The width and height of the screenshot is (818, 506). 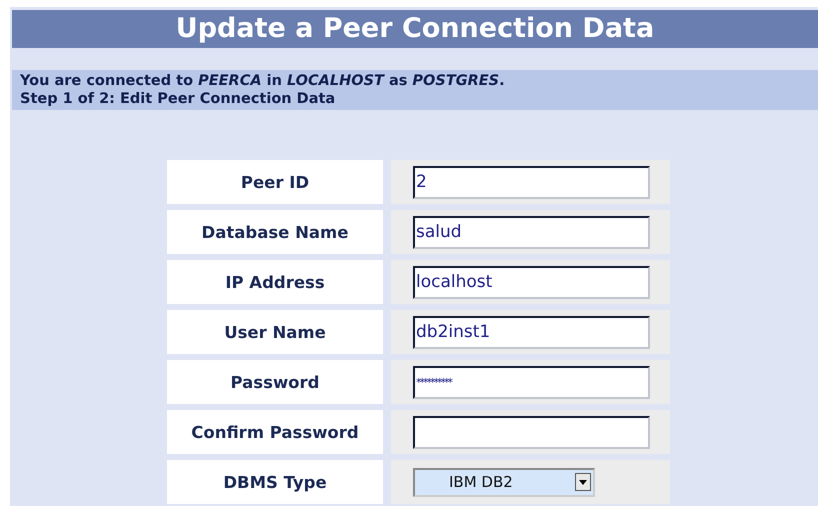 I want to click on input-field: localhost, so click(x=531, y=282).